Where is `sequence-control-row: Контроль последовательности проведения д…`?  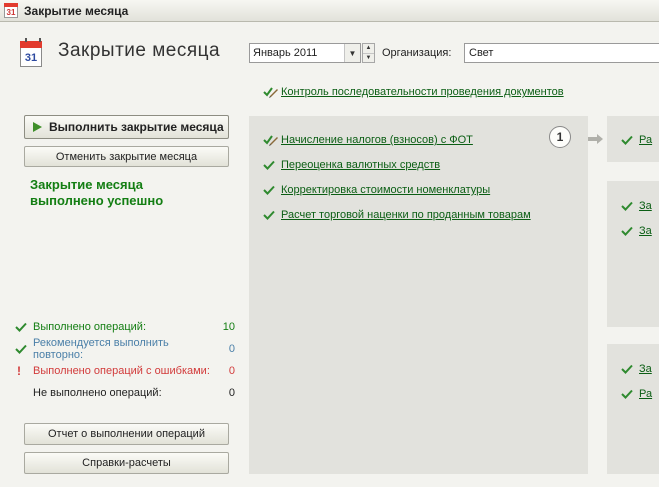 sequence-control-row: Контроль последовательности проведения д… is located at coordinates (413, 92).